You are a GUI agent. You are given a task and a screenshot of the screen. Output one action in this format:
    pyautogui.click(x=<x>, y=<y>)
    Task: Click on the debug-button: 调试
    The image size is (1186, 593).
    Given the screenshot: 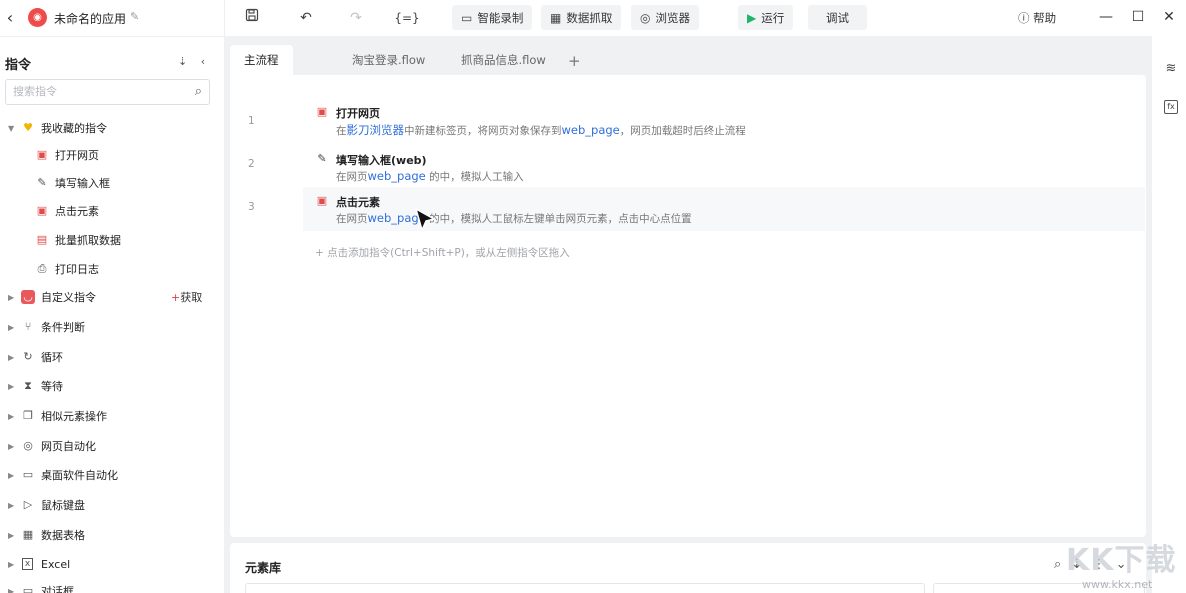 What is the action you would take?
    pyautogui.click(x=837, y=17)
    